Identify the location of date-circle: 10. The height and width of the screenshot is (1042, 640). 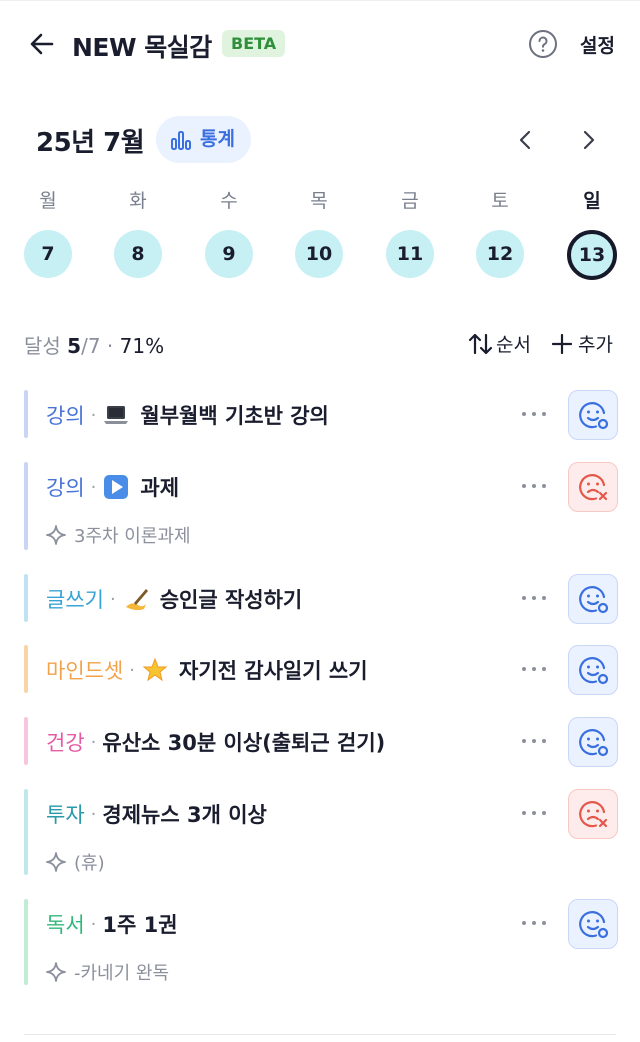
(319, 254).